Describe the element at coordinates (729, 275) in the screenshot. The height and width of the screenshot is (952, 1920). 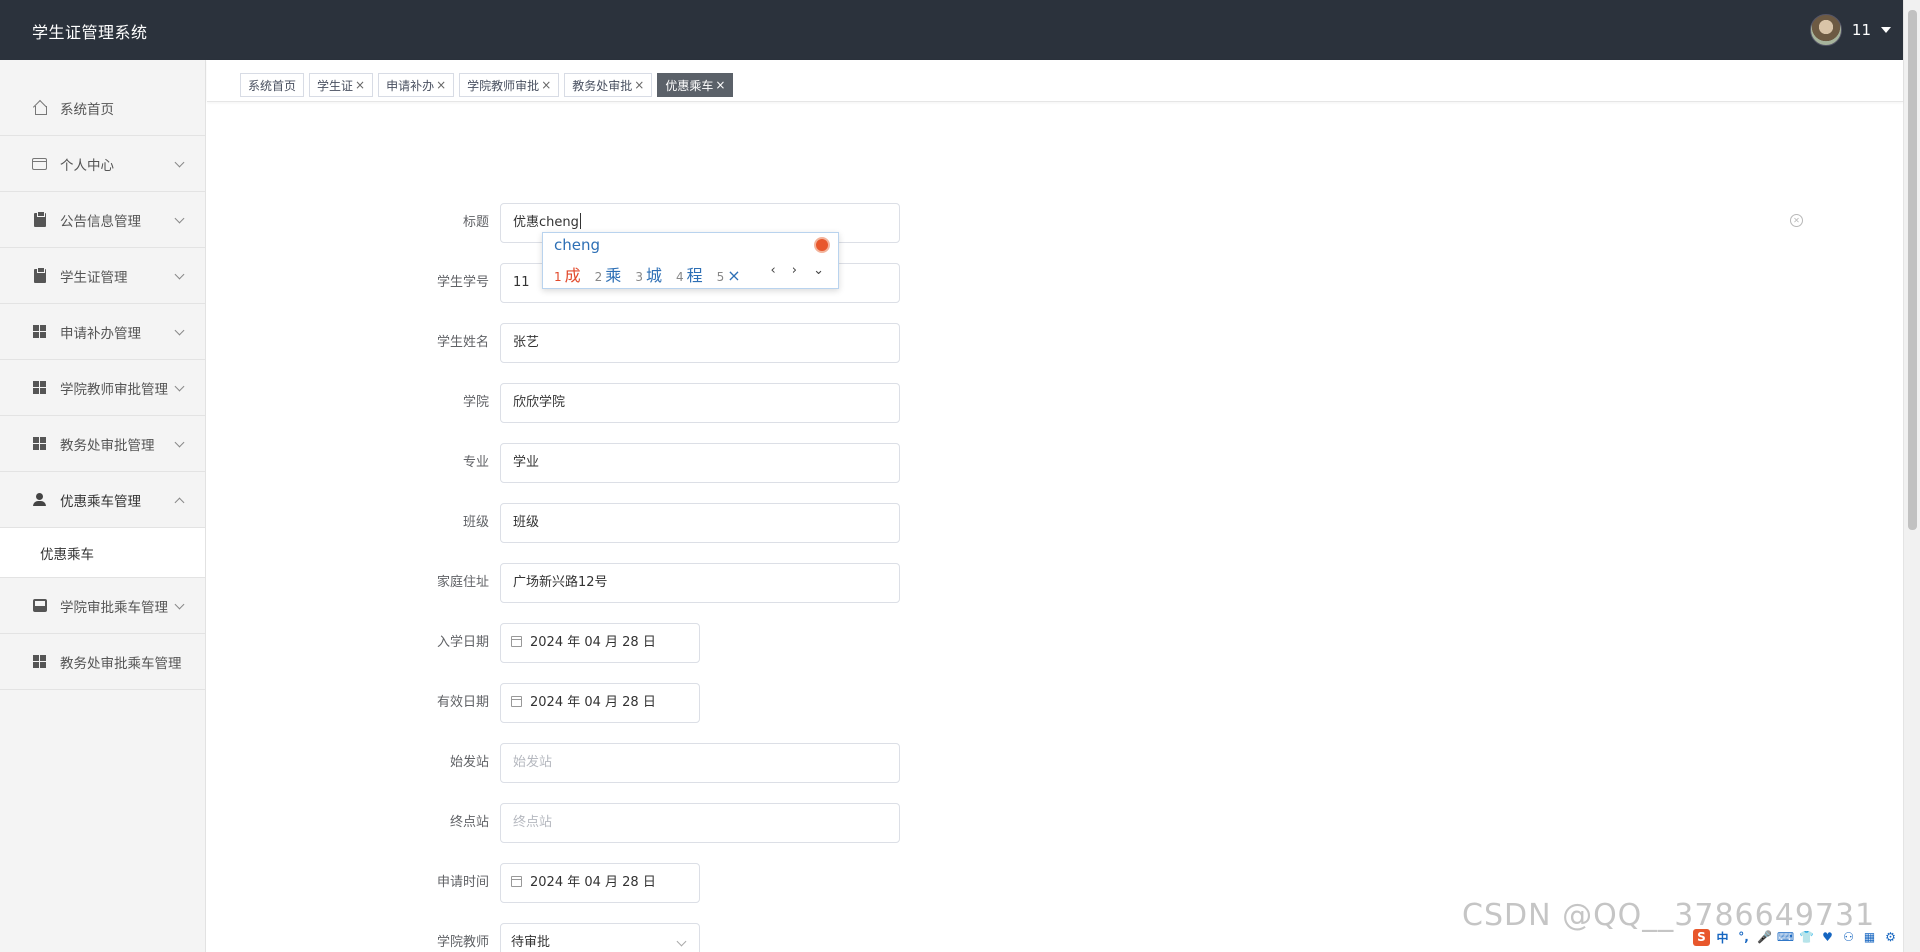
I see `ime-candidate: 5 ×` at that location.